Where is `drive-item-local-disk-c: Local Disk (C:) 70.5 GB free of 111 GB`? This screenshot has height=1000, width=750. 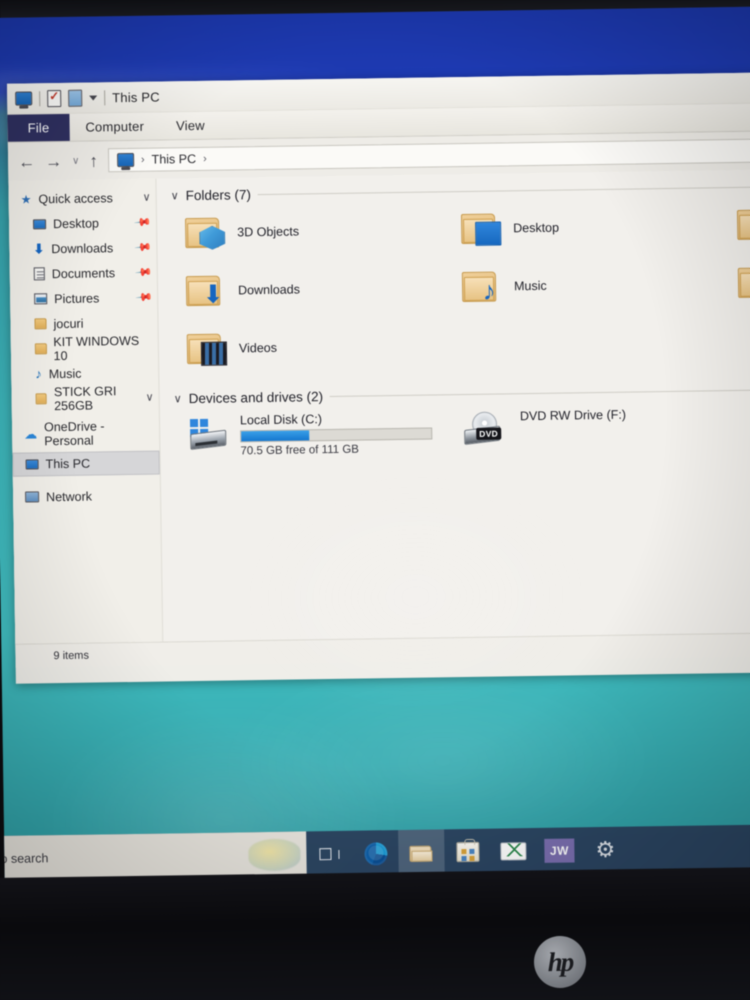
drive-item-local-disk-c: Local Disk (C:) 70.5 GB free of 111 GB is located at coordinates (326, 433).